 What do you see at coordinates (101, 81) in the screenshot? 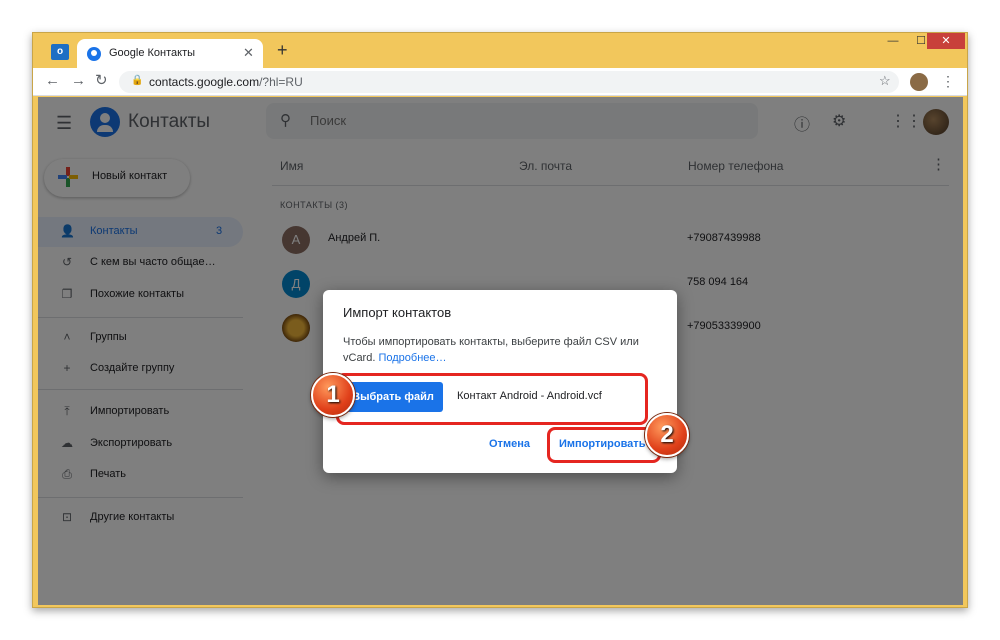
I see `reload-icon: ↻` at bounding box center [101, 81].